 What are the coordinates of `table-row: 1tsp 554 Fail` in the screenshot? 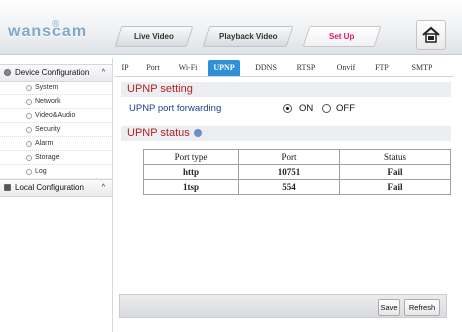 It's located at (297, 187).